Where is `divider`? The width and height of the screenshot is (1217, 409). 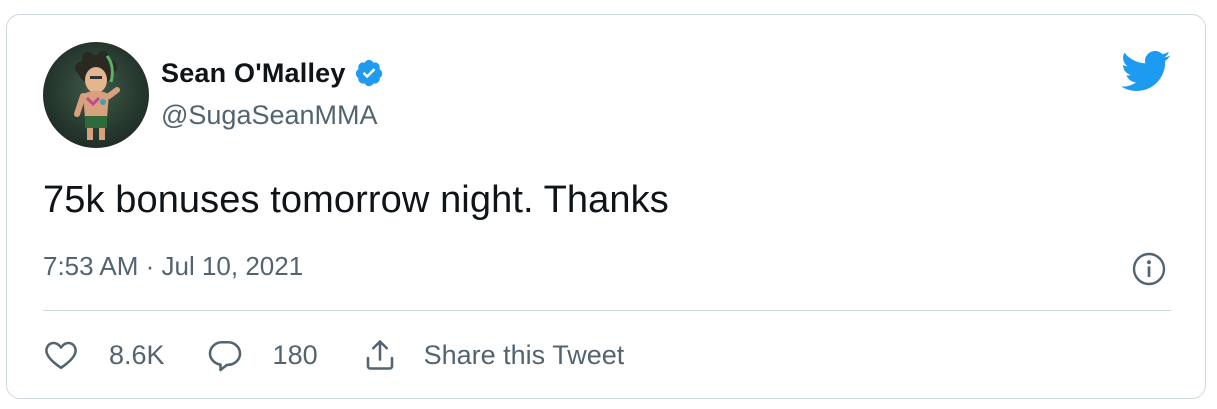 divider is located at coordinates (607, 310).